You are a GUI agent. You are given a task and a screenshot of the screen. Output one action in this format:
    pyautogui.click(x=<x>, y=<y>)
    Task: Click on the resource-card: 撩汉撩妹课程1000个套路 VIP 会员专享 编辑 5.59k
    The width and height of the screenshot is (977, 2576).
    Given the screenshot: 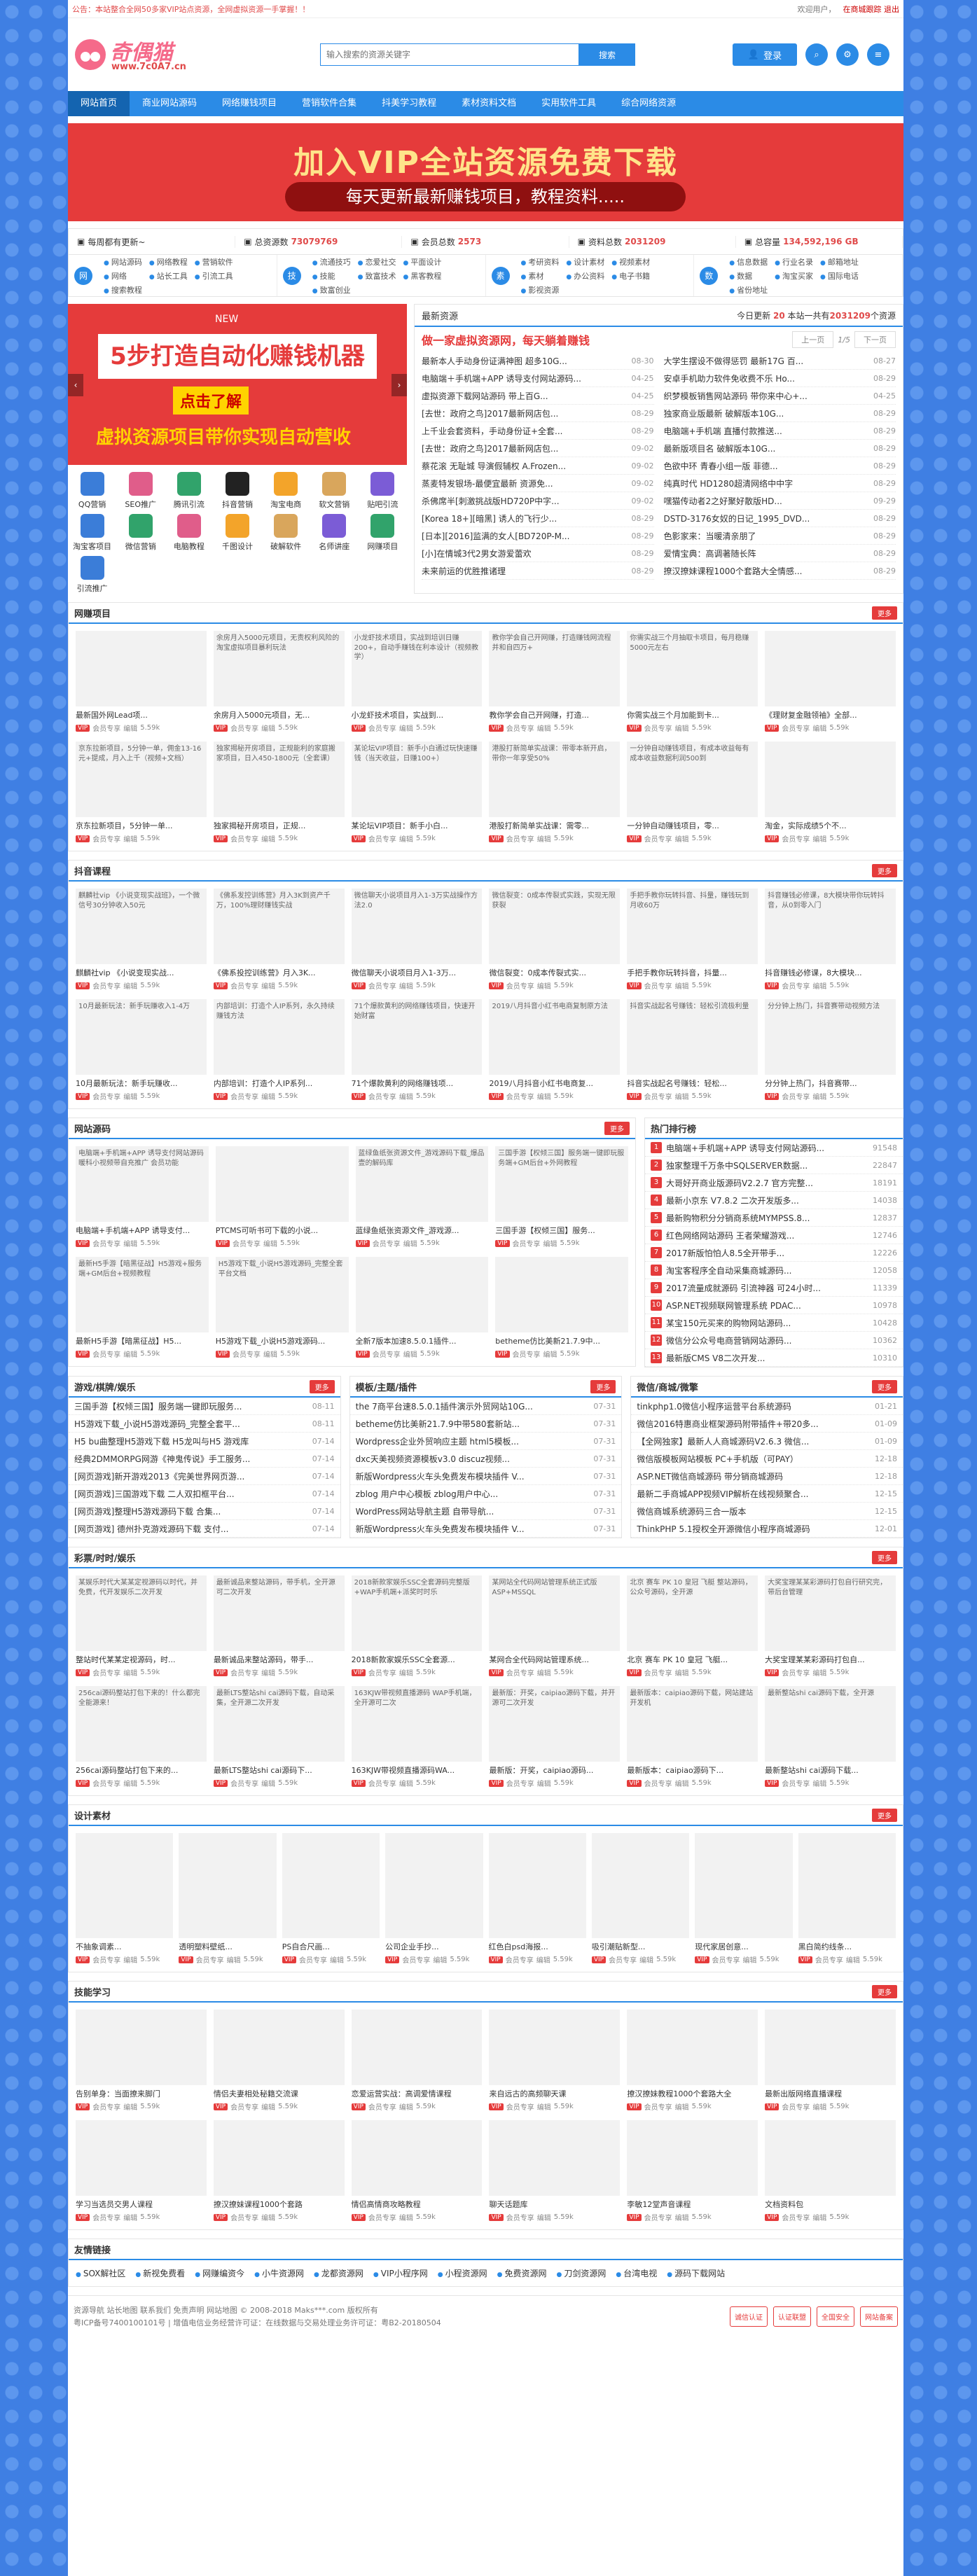 What is the action you would take?
    pyautogui.click(x=279, y=2171)
    